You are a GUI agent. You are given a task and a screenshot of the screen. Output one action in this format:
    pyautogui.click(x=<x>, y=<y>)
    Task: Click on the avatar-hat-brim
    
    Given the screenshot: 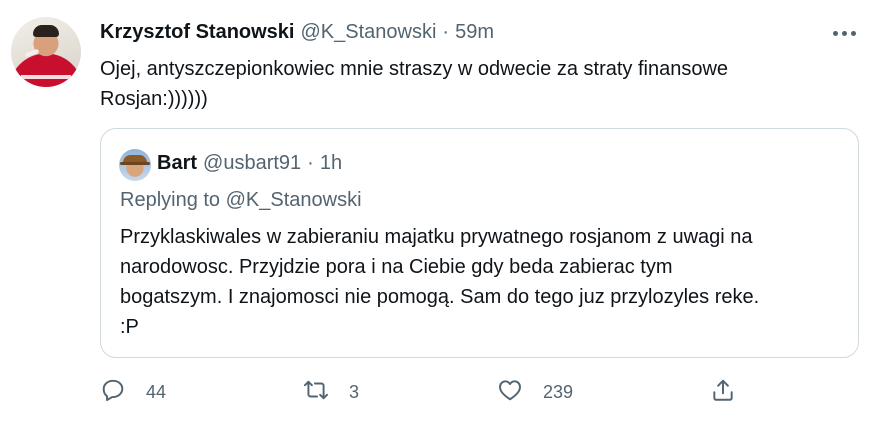 What is the action you would take?
    pyautogui.click(x=135, y=163)
    